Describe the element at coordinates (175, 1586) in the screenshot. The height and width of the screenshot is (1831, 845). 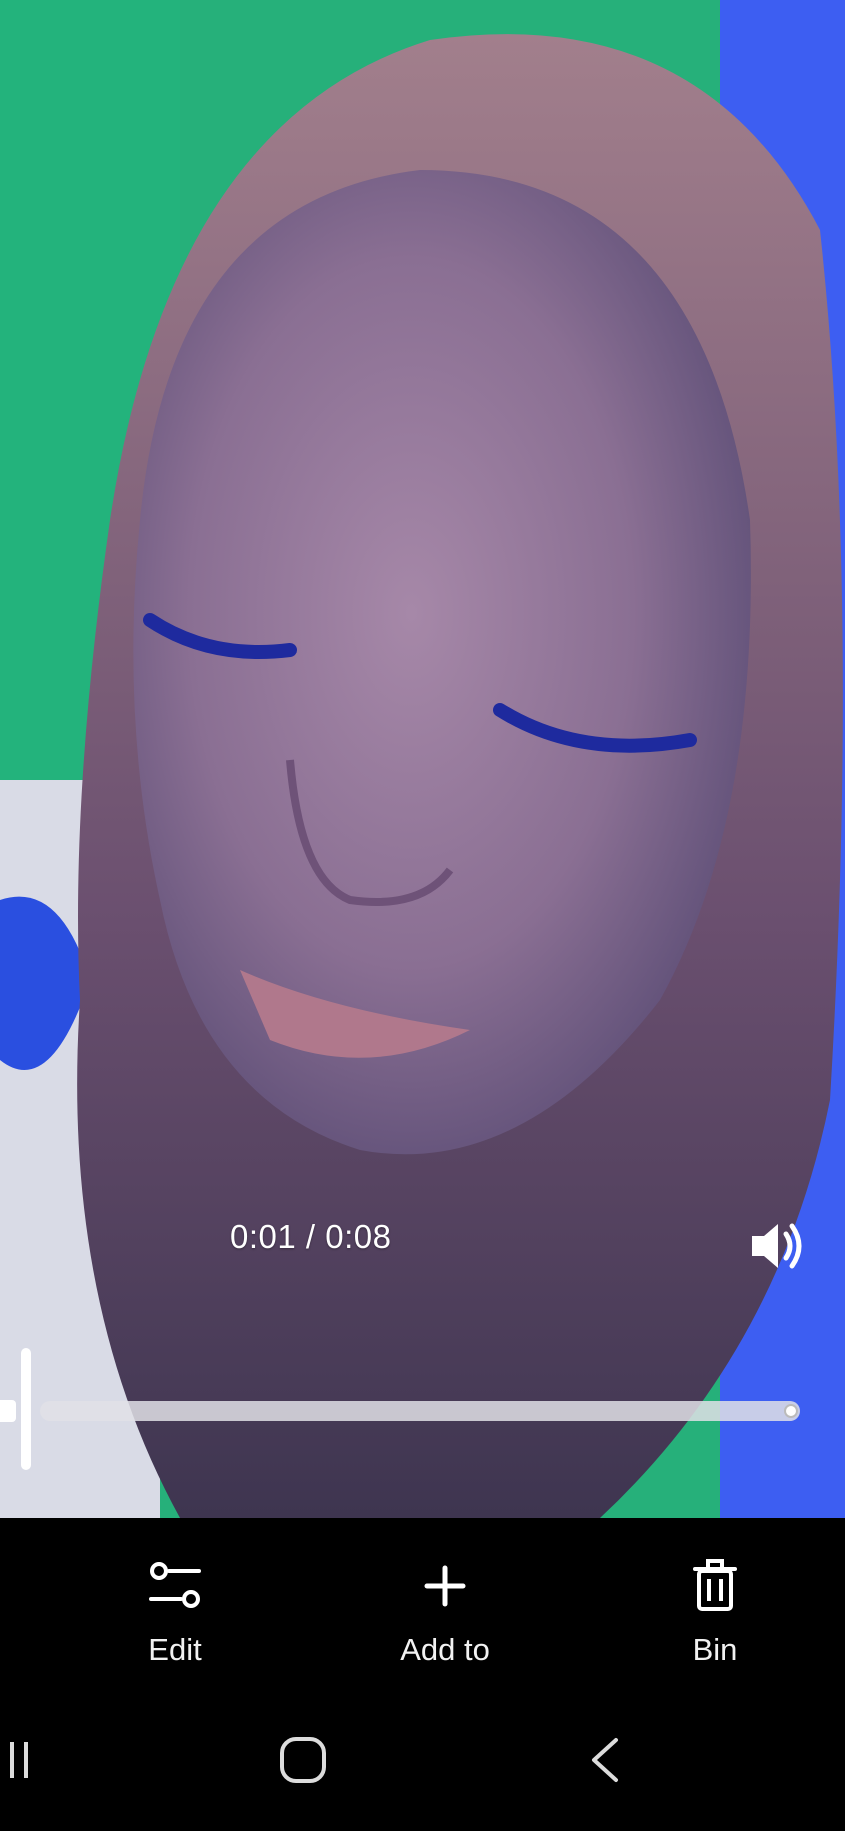
I see `edit-sliders-icon` at that location.